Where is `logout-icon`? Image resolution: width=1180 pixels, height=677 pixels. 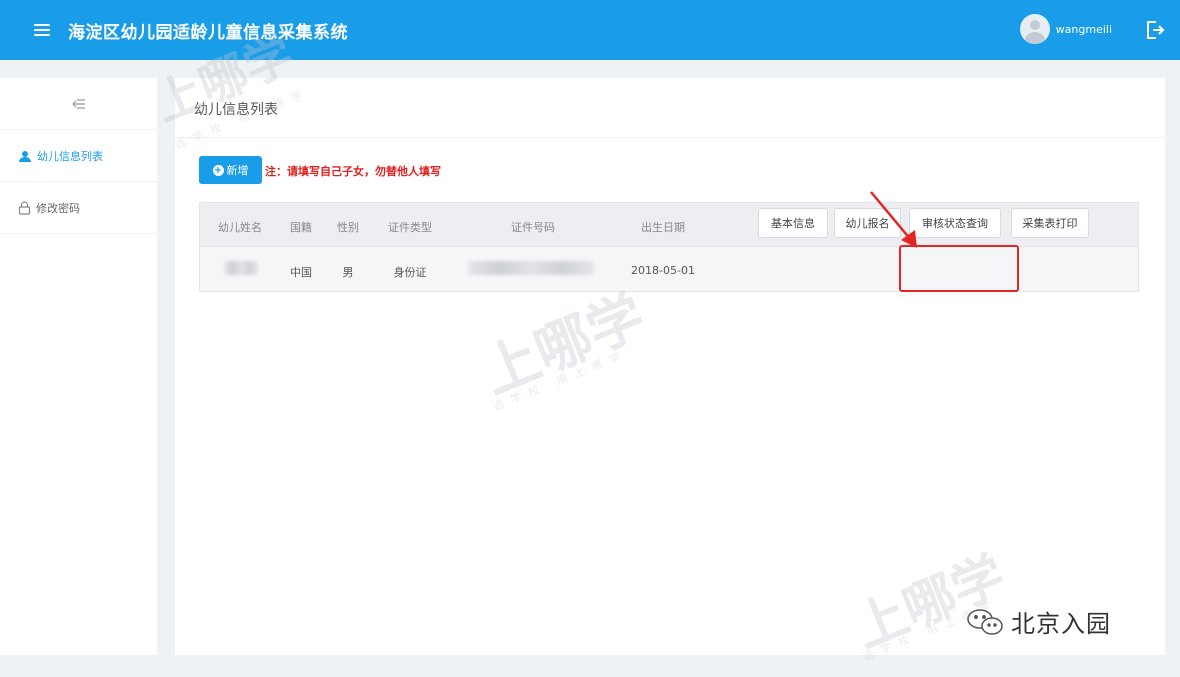 logout-icon is located at coordinates (1154, 30).